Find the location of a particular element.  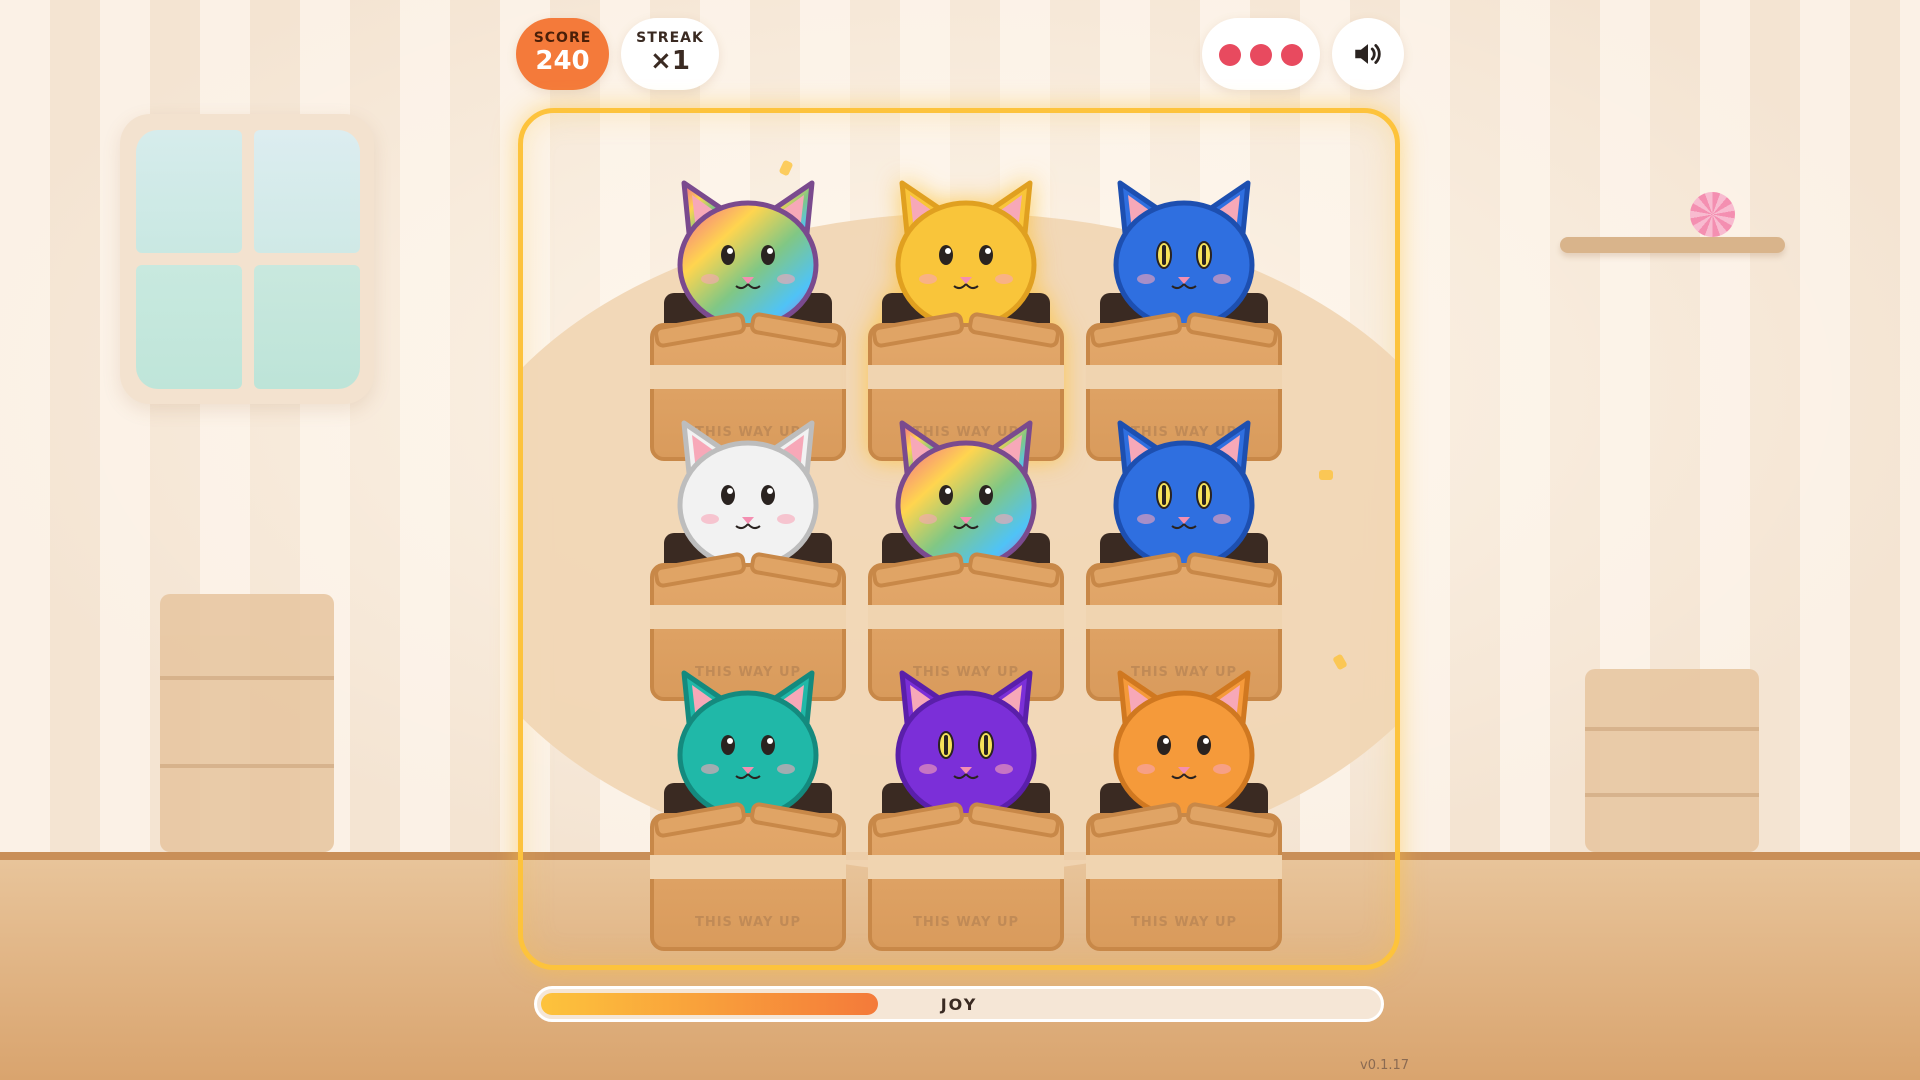

cat-box-orange: THIS WAY UP is located at coordinates (1184, 813).